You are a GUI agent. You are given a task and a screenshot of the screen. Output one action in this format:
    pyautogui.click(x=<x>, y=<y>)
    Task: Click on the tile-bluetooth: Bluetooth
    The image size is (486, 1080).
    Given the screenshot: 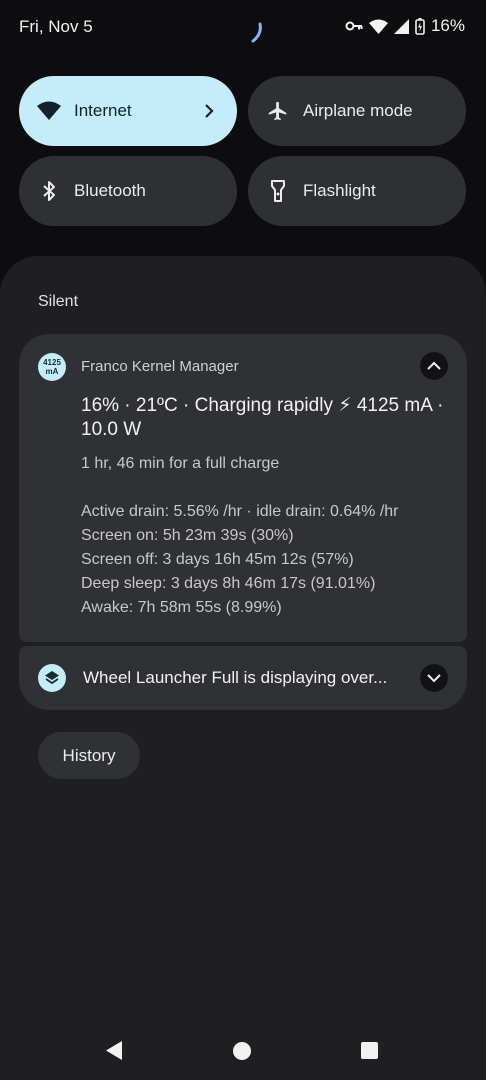 What is the action you would take?
    pyautogui.click(x=128, y=191)
    